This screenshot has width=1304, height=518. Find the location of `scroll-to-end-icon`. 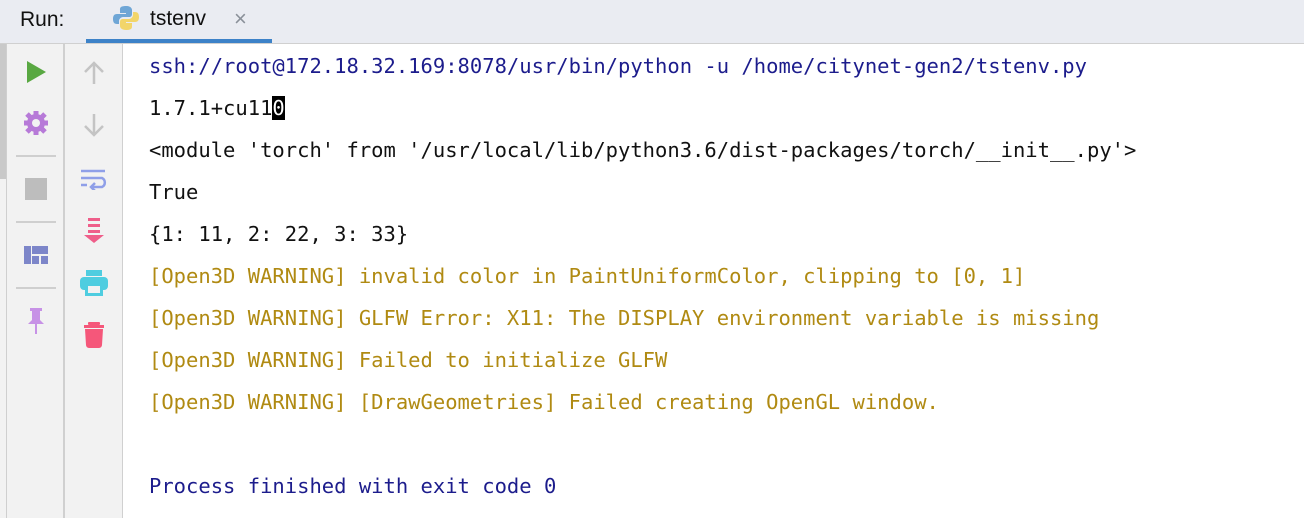

scroll-to-end-icon is located at coordinates (94, 231).